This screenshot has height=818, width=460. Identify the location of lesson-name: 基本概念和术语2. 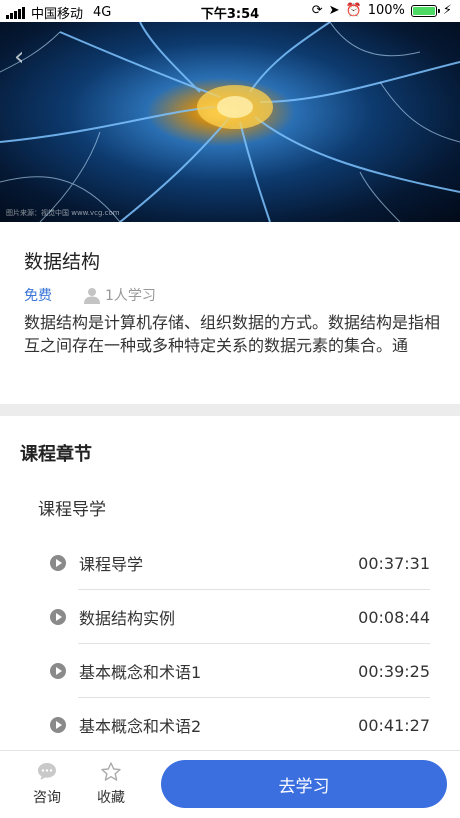
(140, 726).